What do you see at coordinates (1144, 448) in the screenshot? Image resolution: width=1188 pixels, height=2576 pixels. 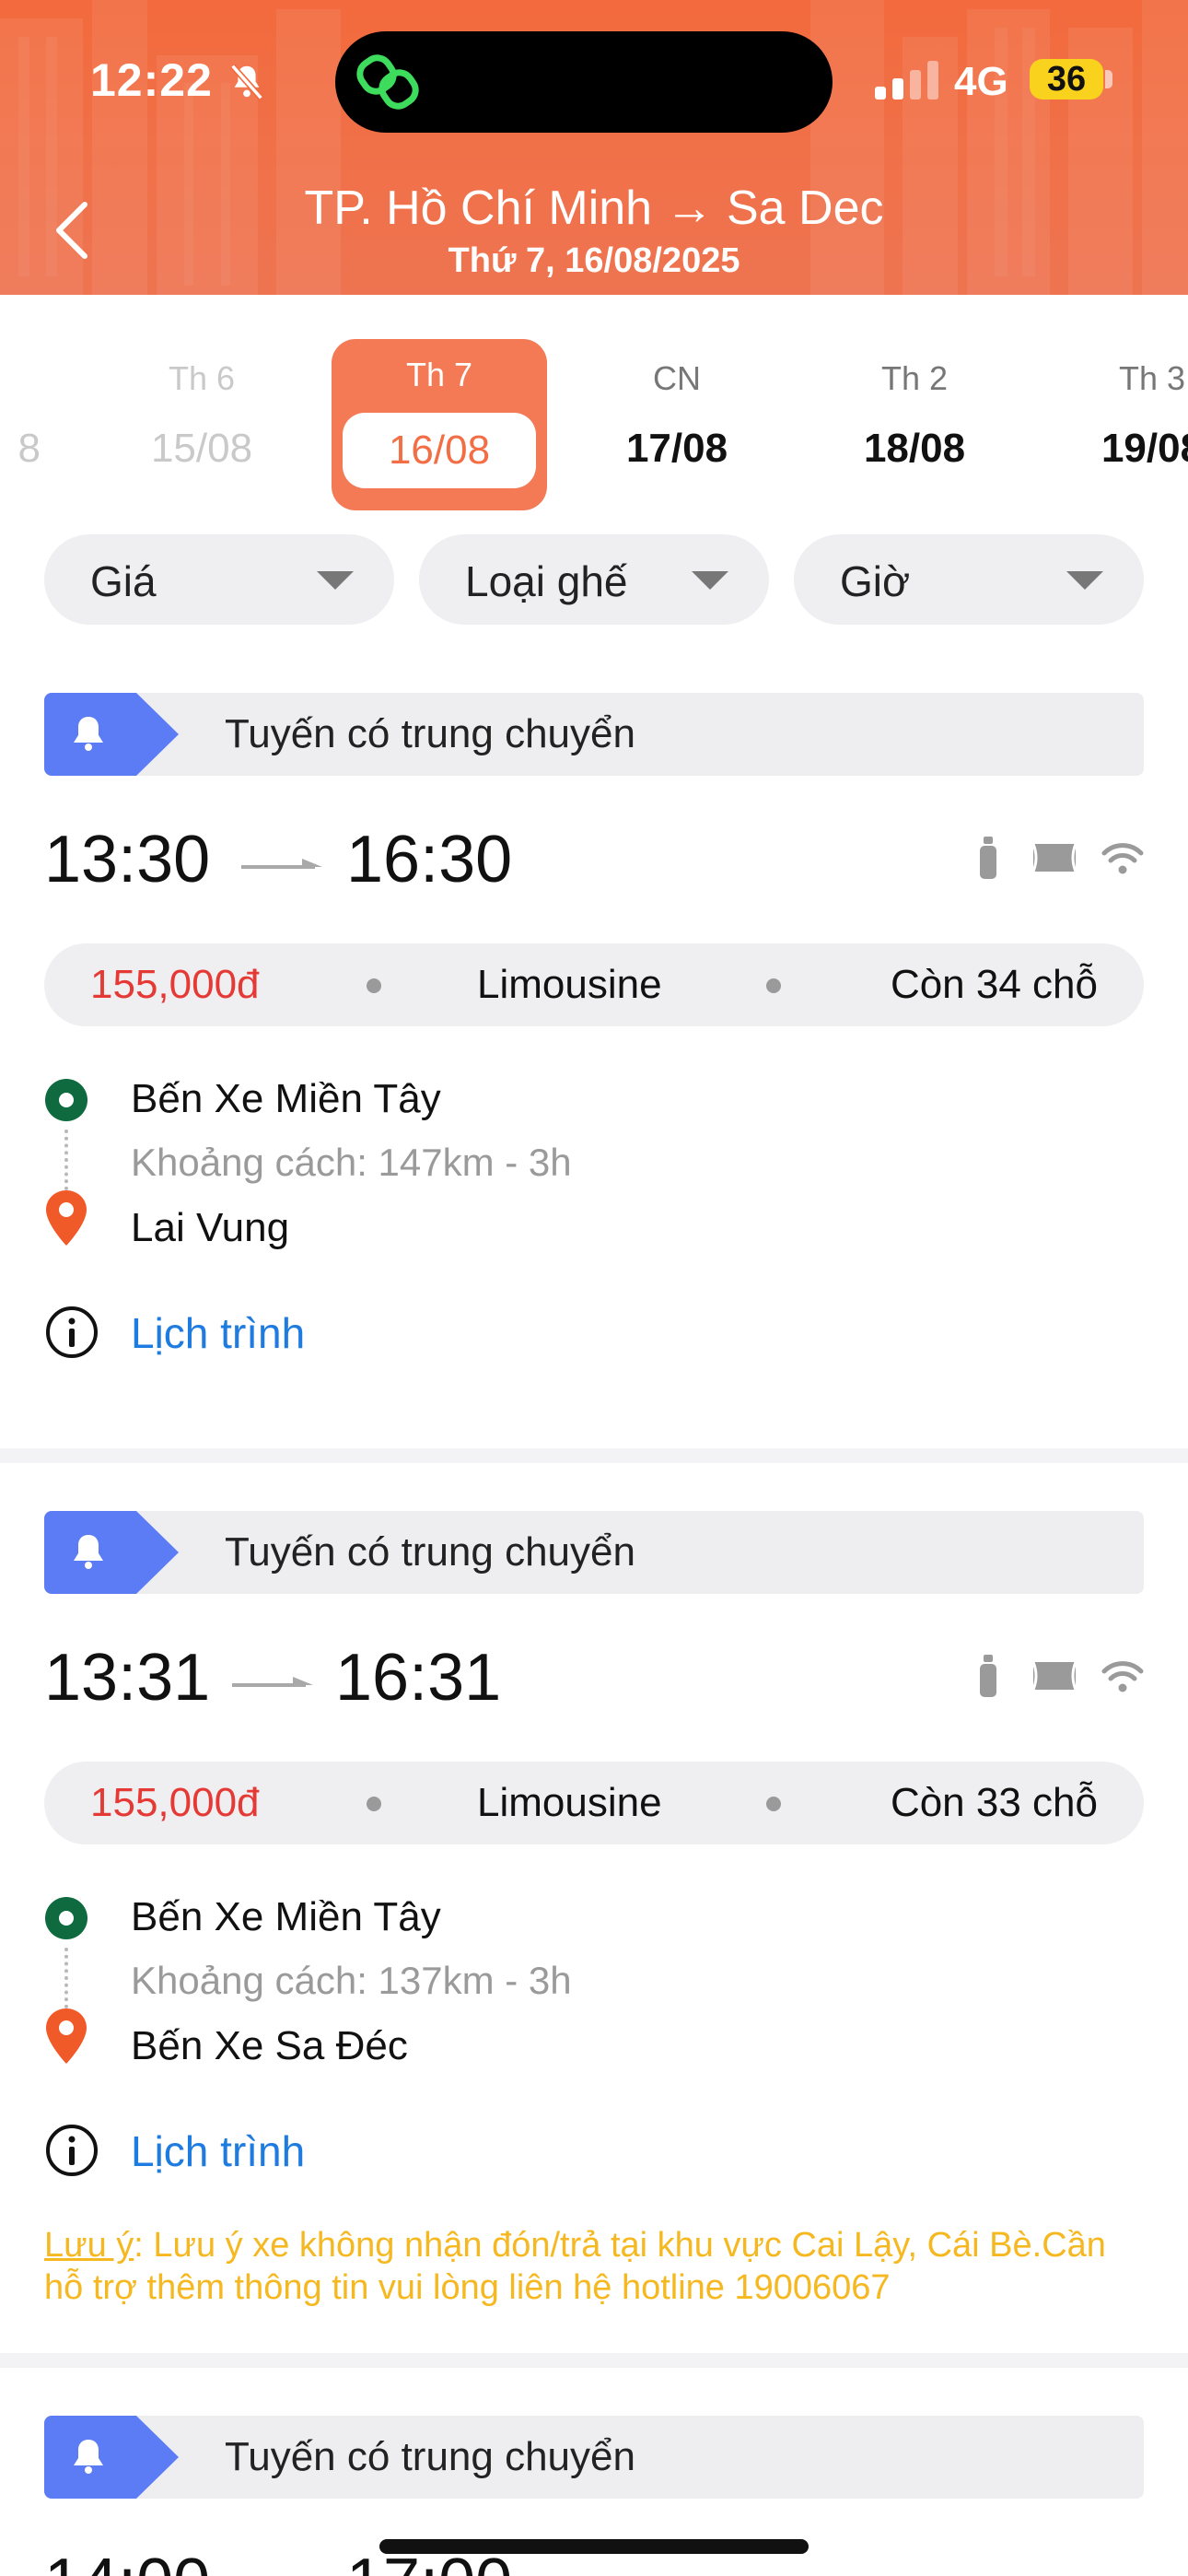 I see `day-date: 19/08` at bounding box center [1144, 448].